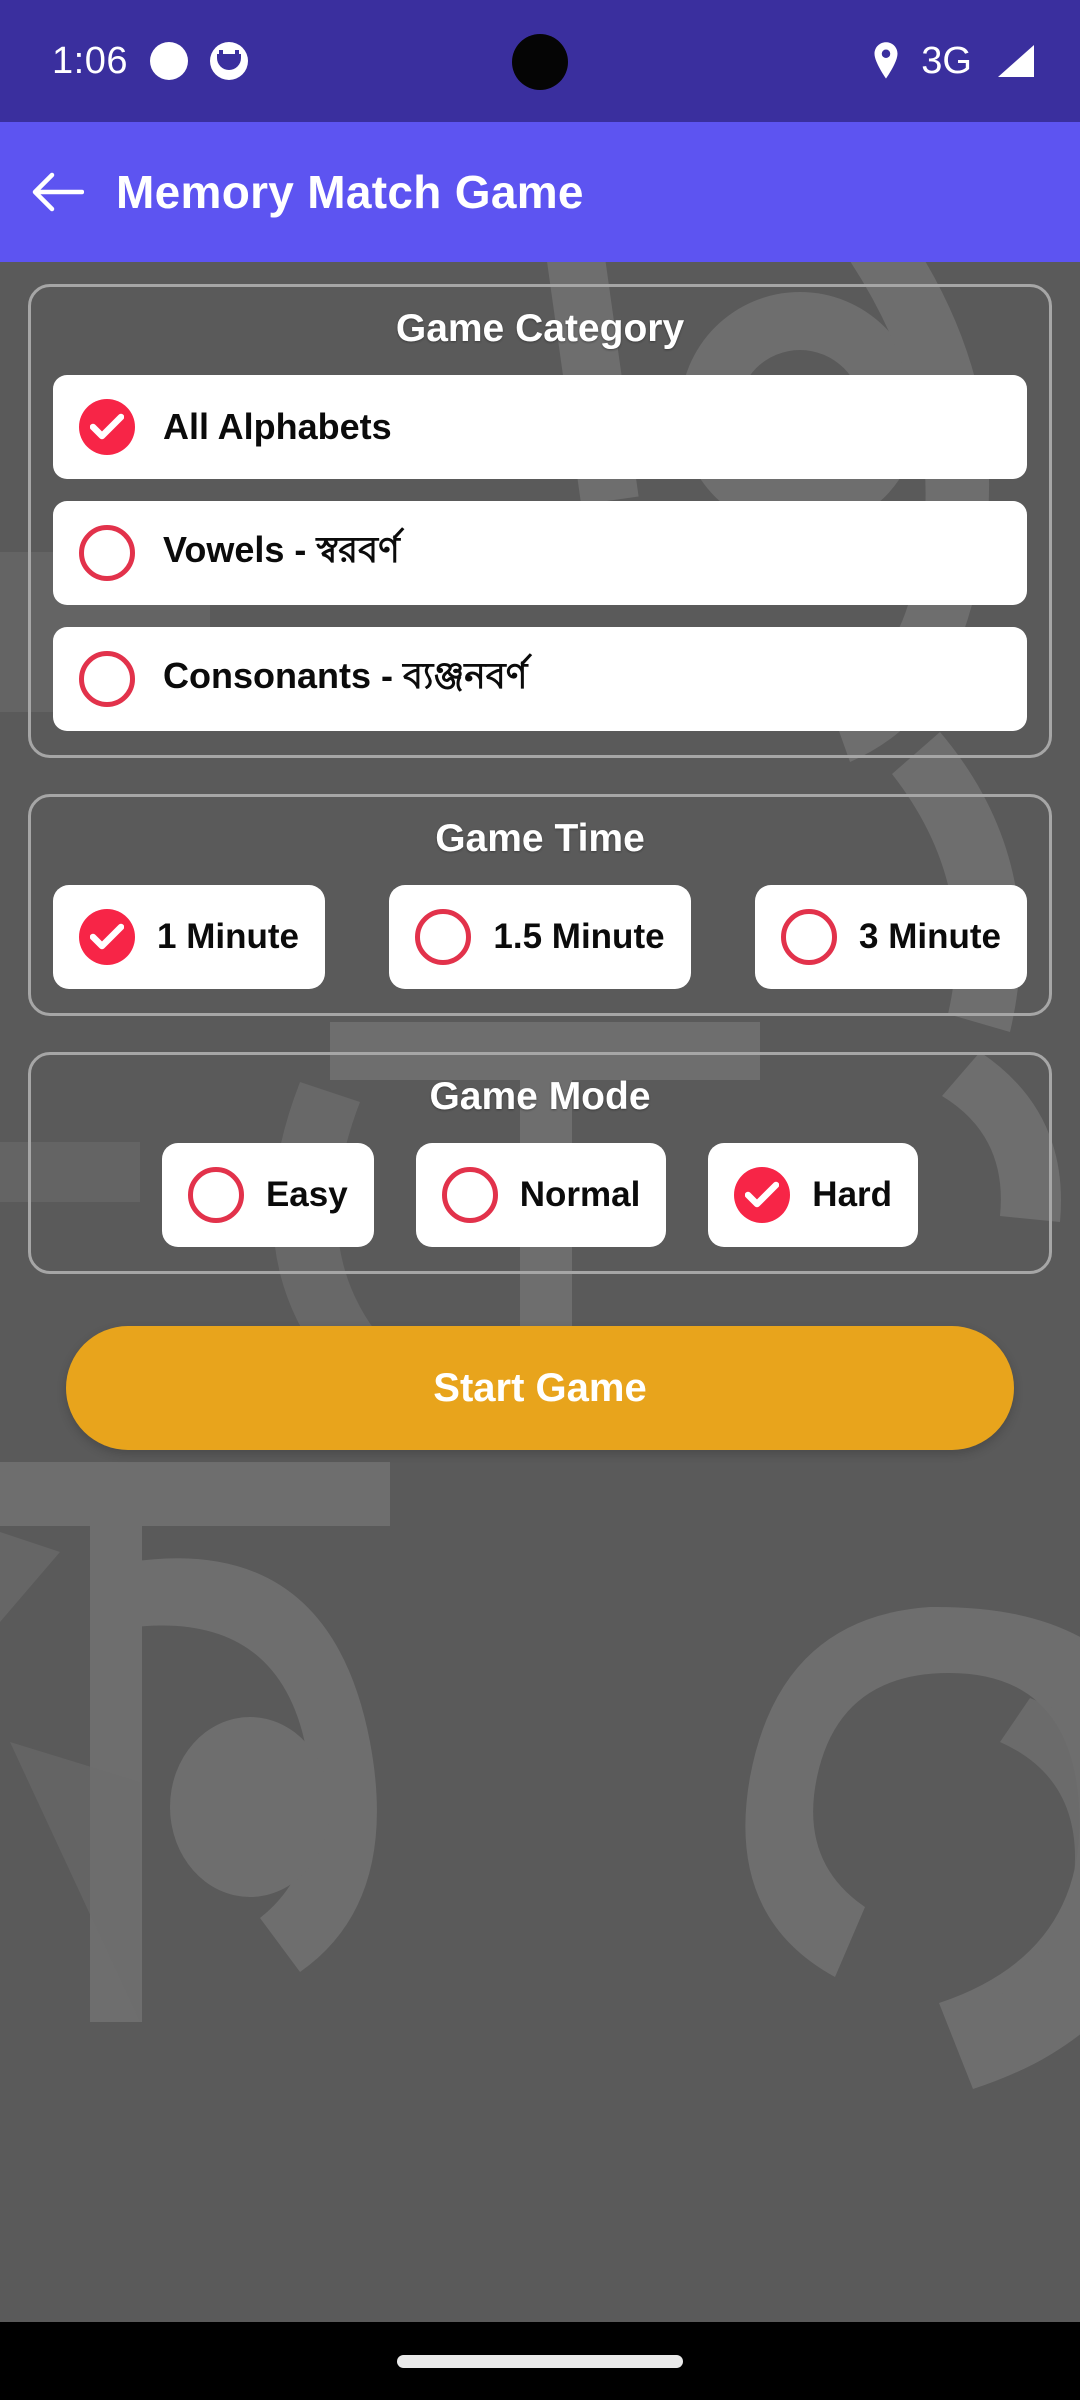  I want to click on page-title: Memory Match Game, so click(350, 192).